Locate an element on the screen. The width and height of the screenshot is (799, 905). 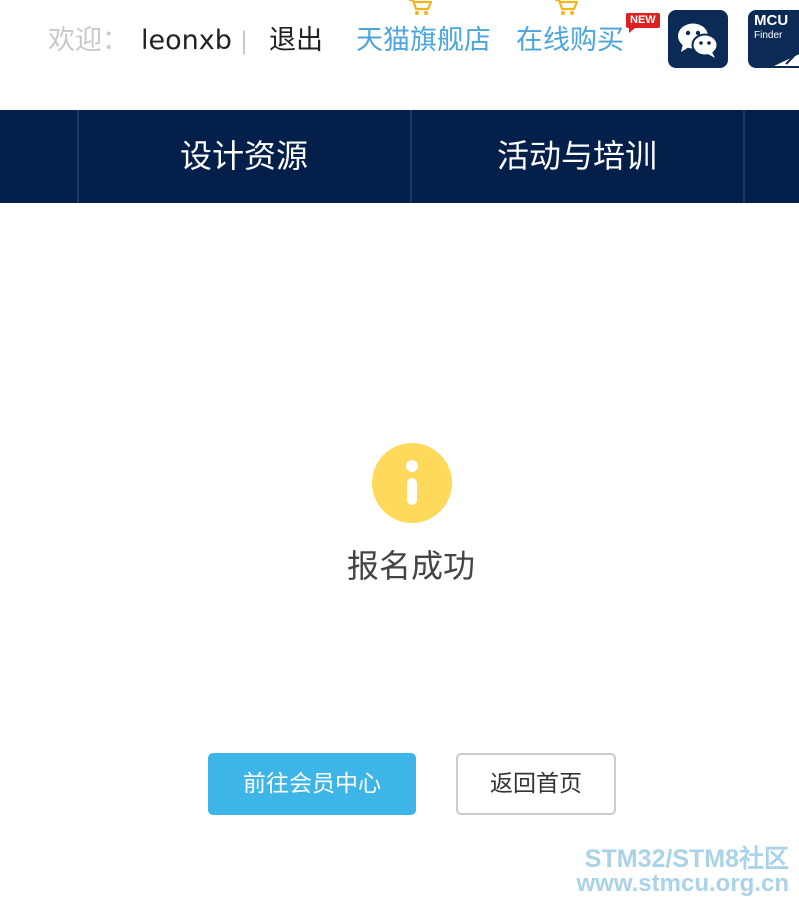
info-icon-dot is located at coordinates (412, 466).